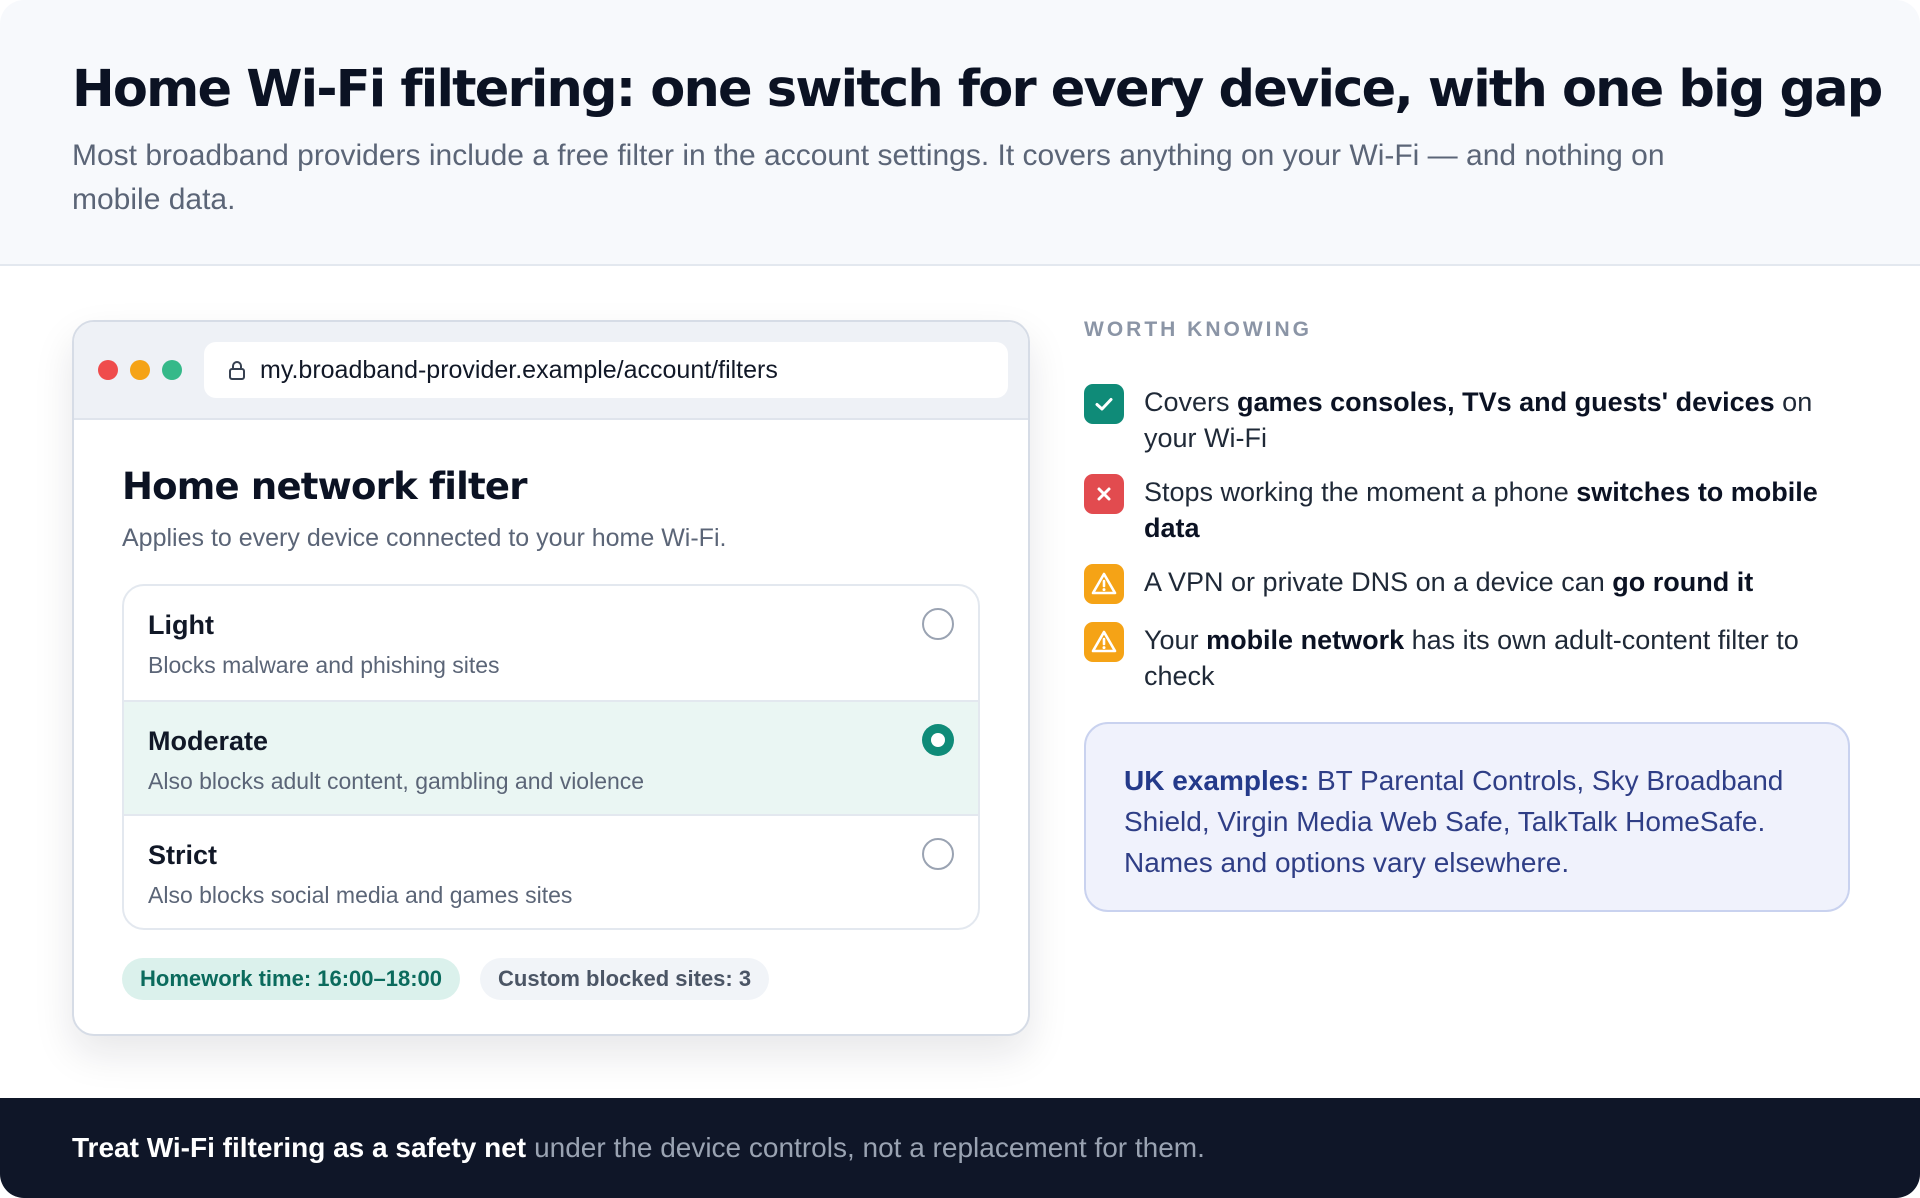 This screenshot has height=1198, width=1920. Describe the element at coordinates (237, 370) in the screenshot. I see `lock-icon` at that location.